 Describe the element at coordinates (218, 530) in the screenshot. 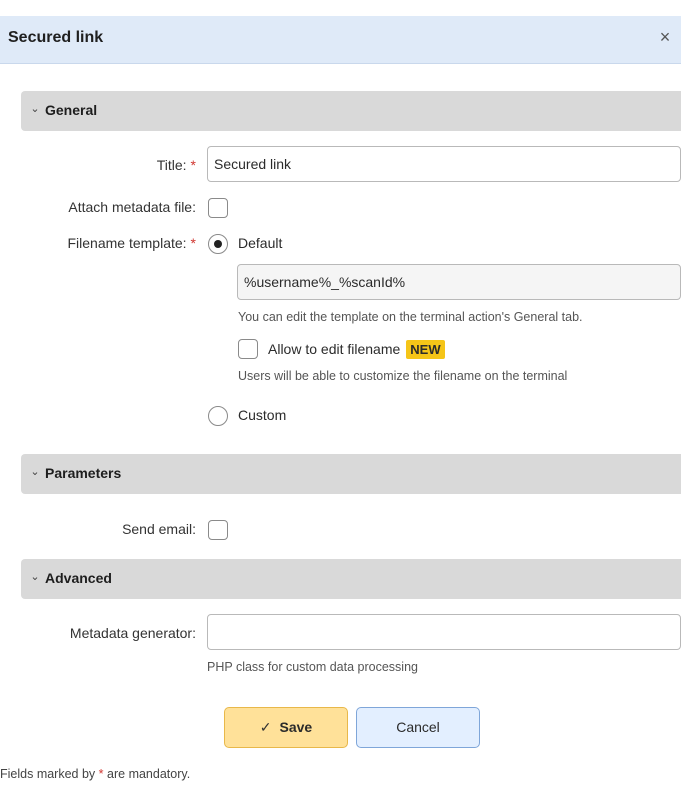

I see `send-email-checkbox` at that location.